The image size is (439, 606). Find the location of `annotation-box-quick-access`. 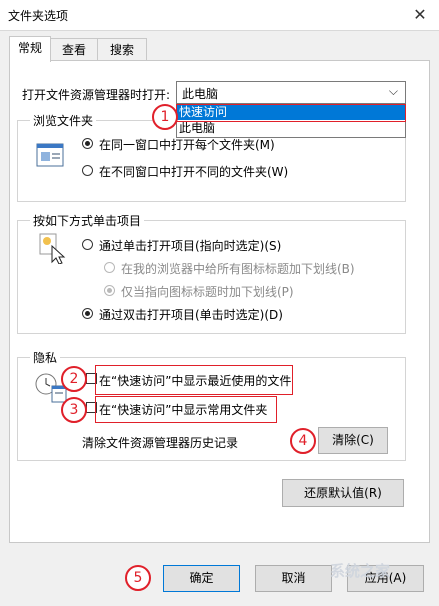

annotation-box-quick-access is located at coordinates (291, 113).